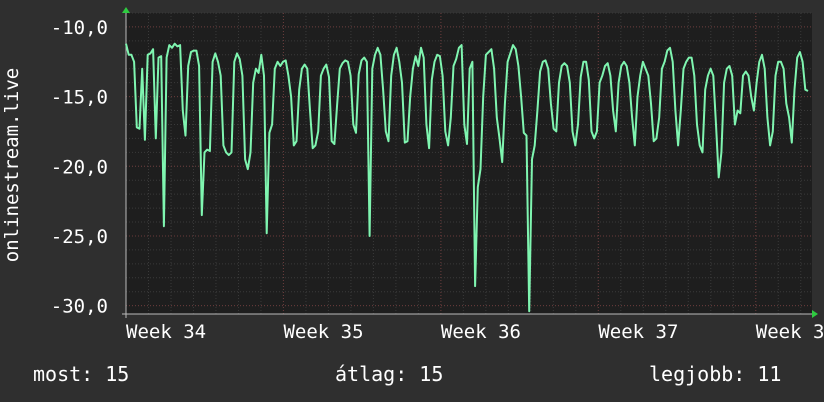  I want to click on average-label: átlag:, so click(371, 374).